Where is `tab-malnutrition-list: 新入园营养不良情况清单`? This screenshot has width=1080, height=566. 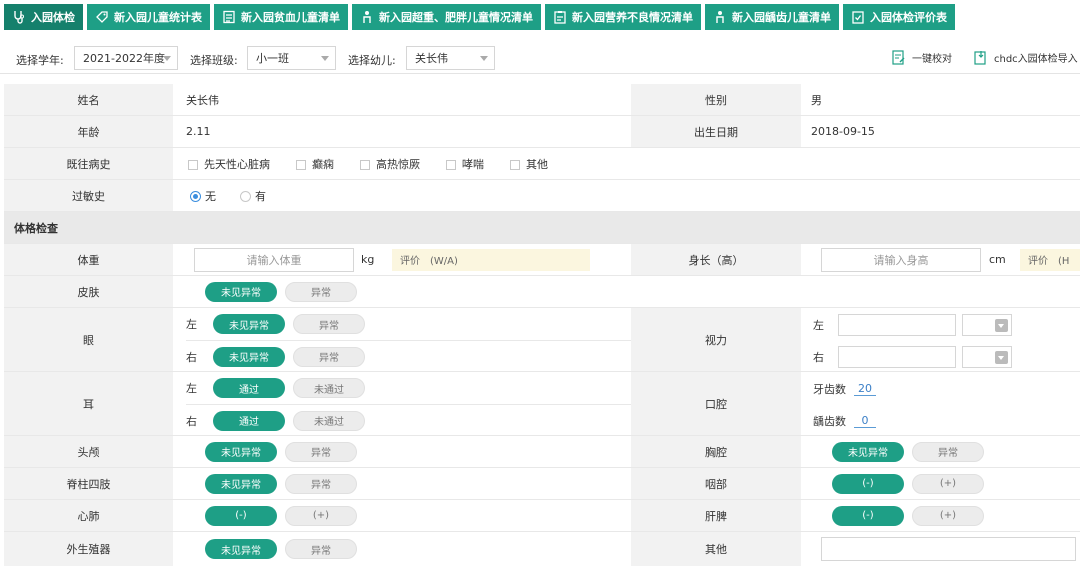
tab-malnutrition-list: 新入园营养不良情况清单 is located at coordinates (623, 17).